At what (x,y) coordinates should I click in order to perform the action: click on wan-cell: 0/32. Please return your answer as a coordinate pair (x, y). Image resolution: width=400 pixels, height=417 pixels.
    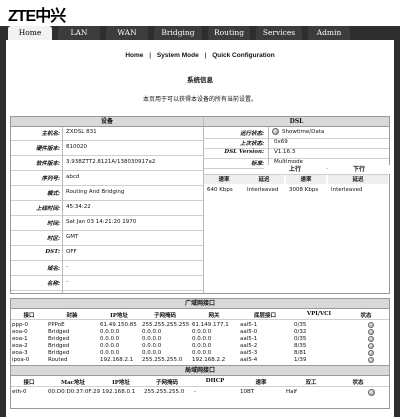
    Looking at the image, I should click on (300, 332).